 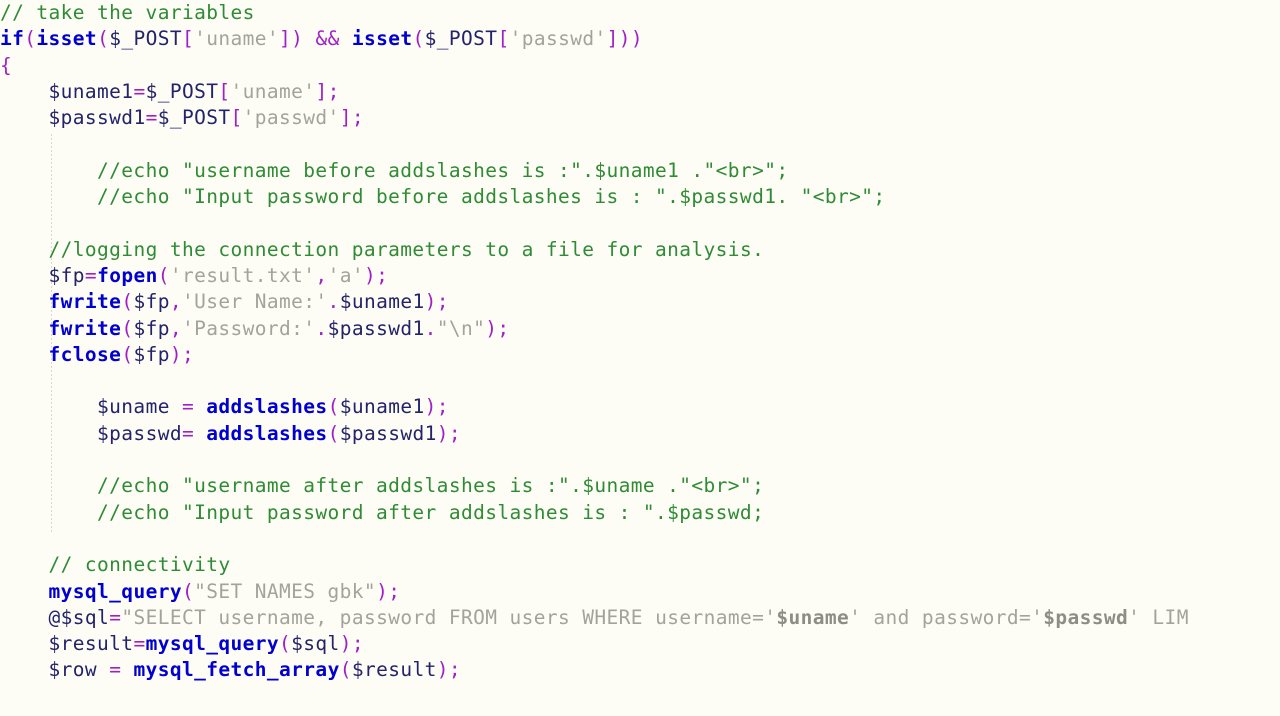 What do you see at coordinates (388, 433) in the screenshot?
I see `code-token-var: $passwd1` at bounding box center [388, 433].